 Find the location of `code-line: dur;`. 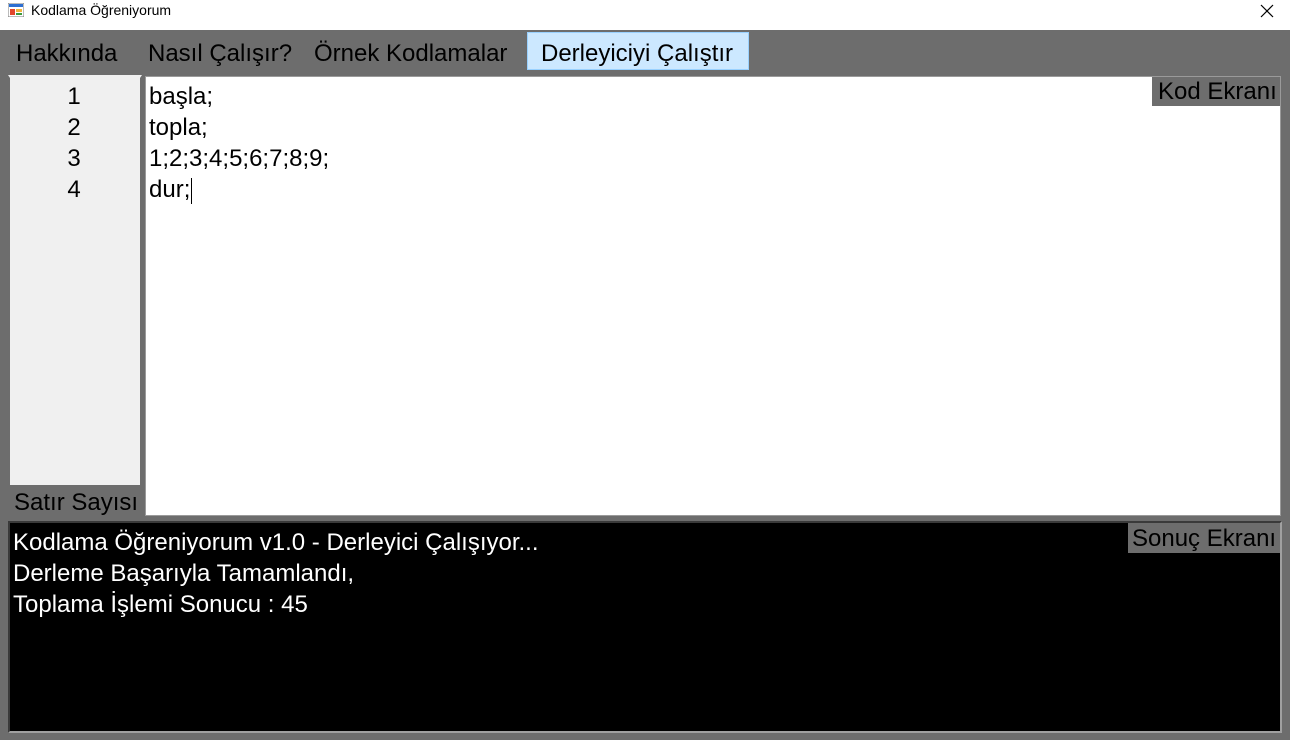

code-line: dur; is located at coordinates (170, 189).